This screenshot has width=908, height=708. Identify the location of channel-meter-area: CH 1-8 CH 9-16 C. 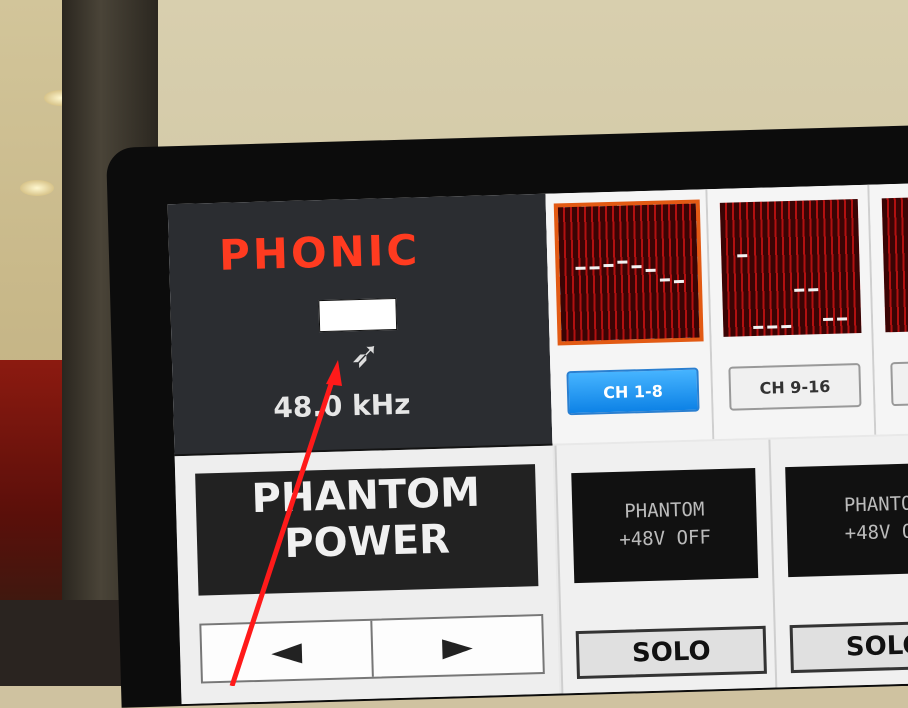
(726, 313).